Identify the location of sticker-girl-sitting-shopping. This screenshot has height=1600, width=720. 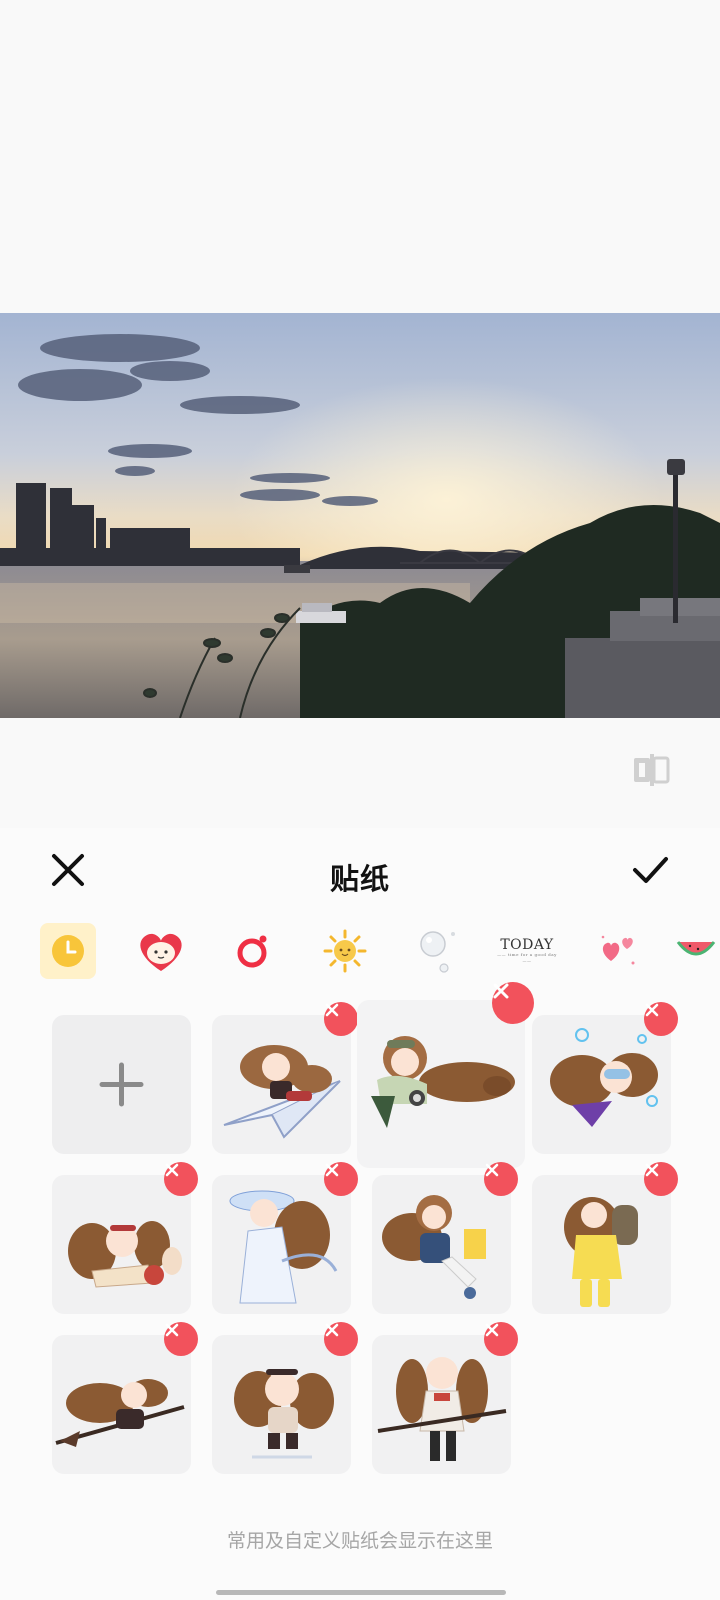
(434, 1247).